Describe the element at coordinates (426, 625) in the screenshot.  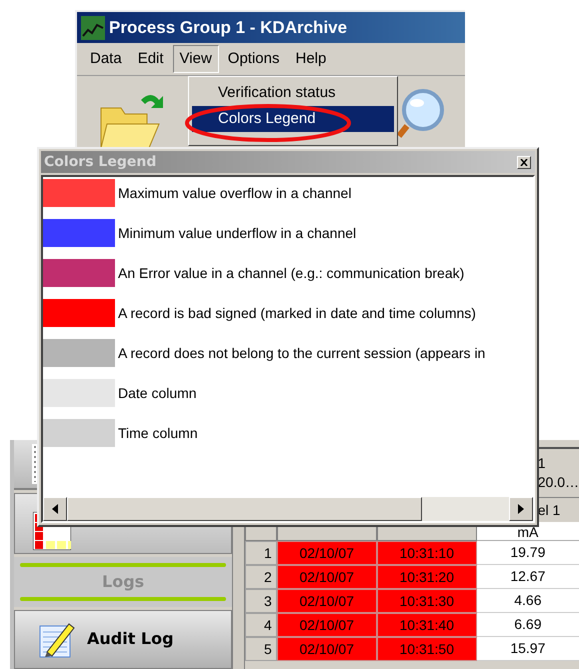
I see `table-cell: 10:31:40` at that location.